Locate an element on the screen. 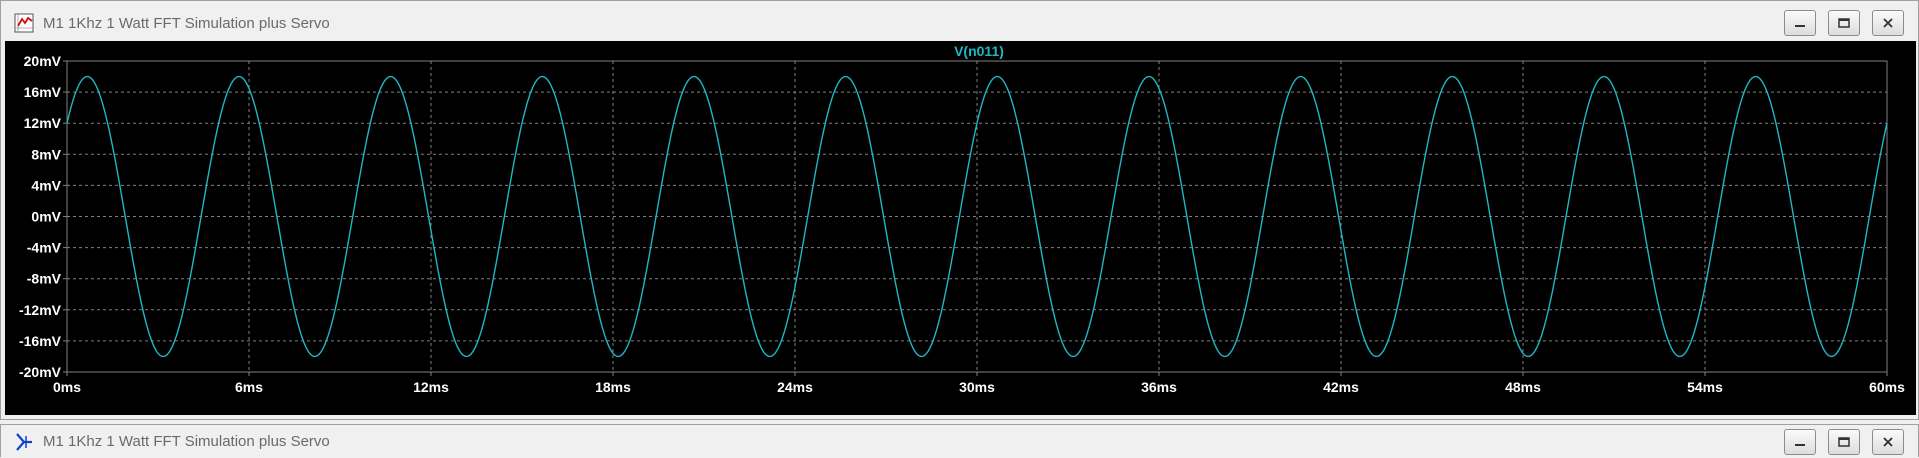 The width and height of the screenshot is (1919, 458). schematic-icon is located at coordinates (24, 442).